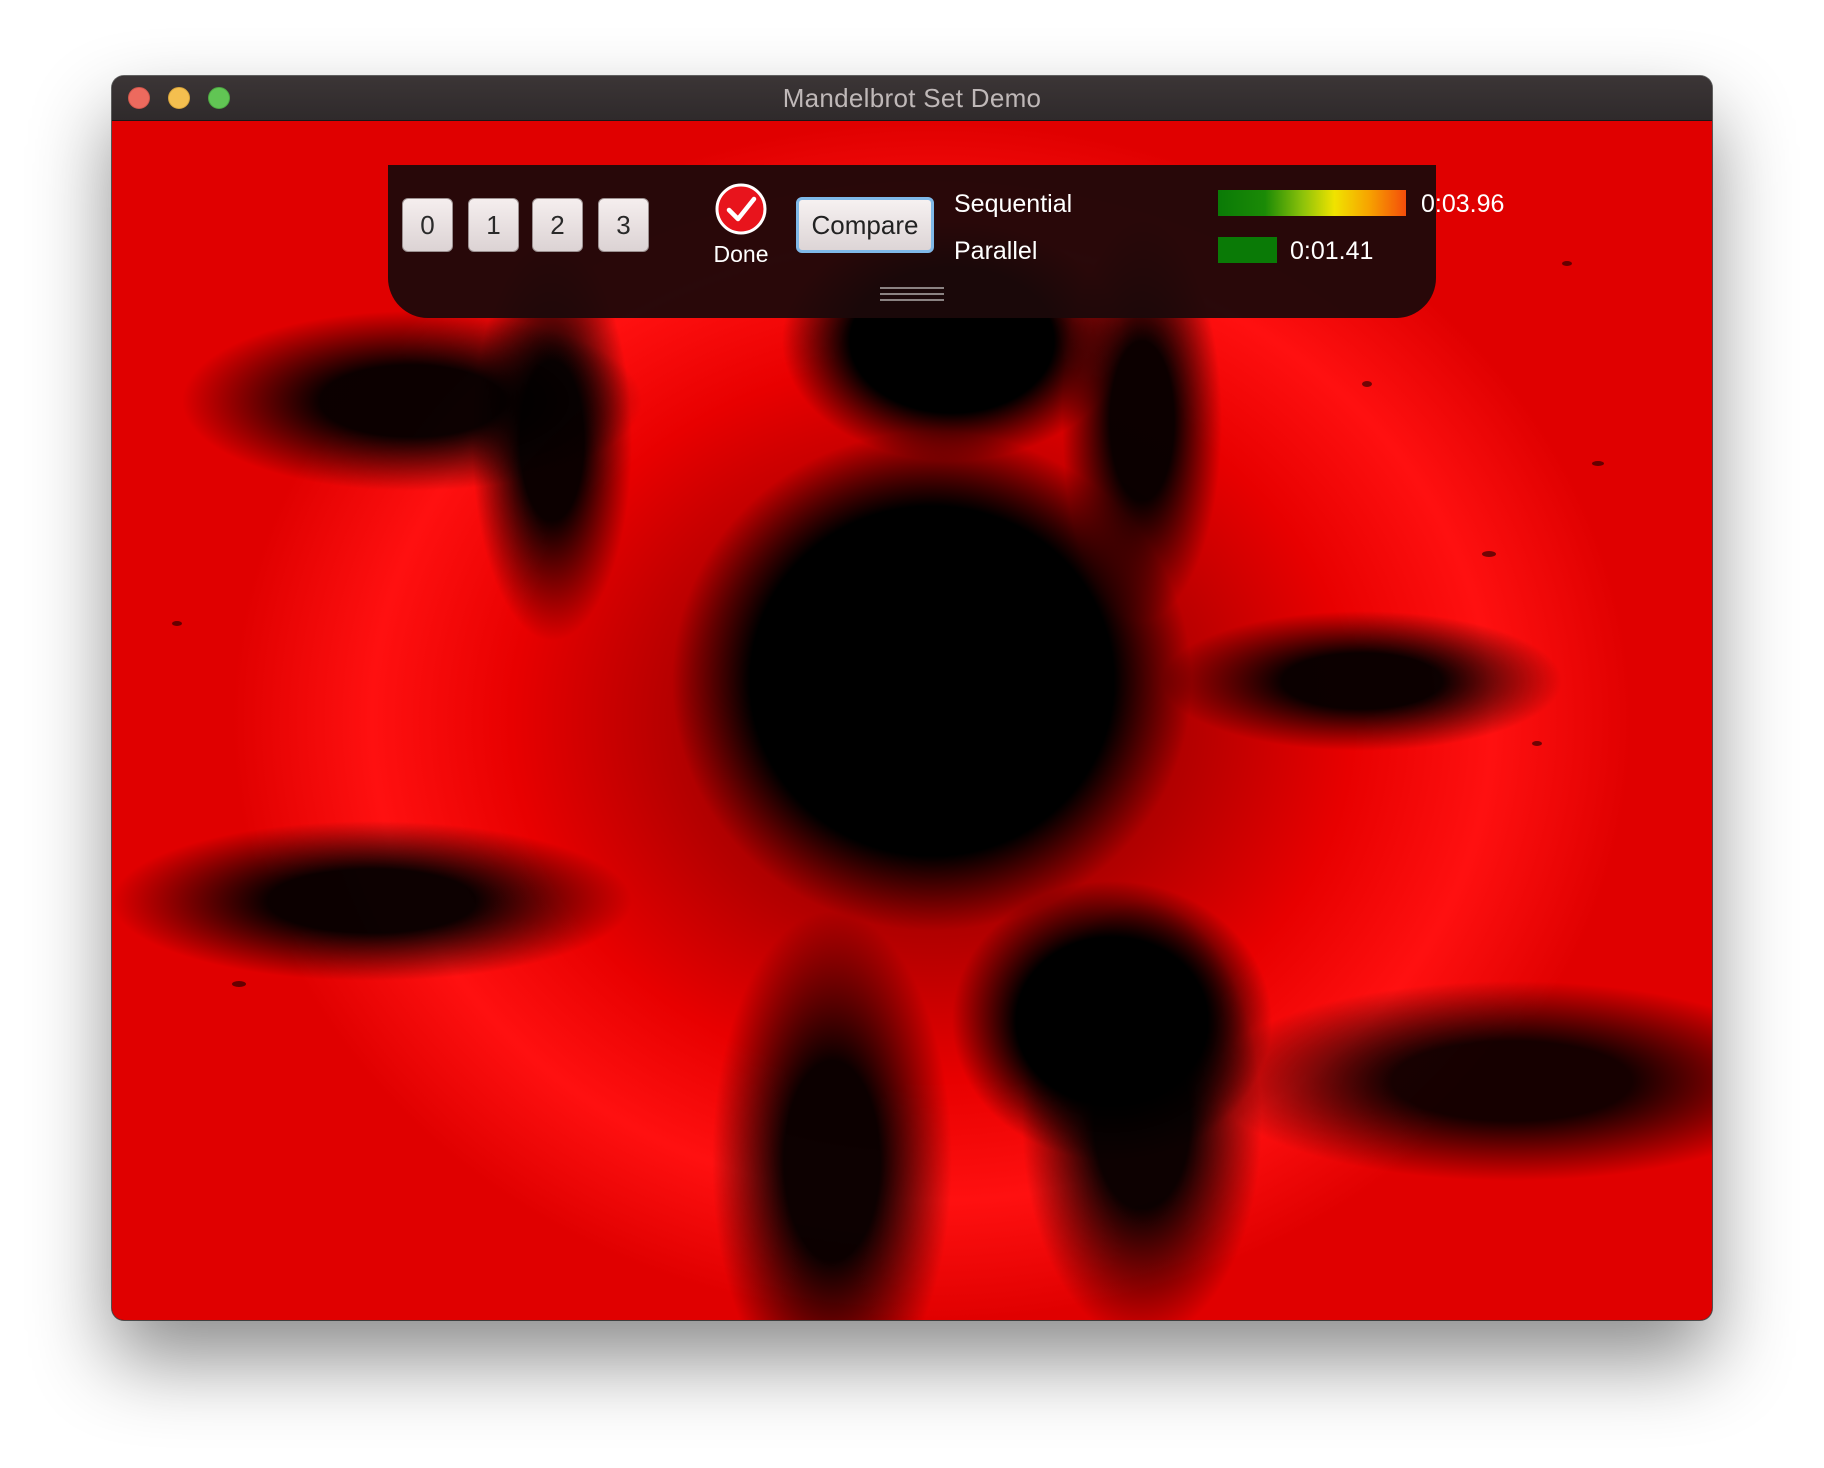  Describe the element at coordinates (865, 225) in the screenshot. I see `compare-button: Compare` at that location.